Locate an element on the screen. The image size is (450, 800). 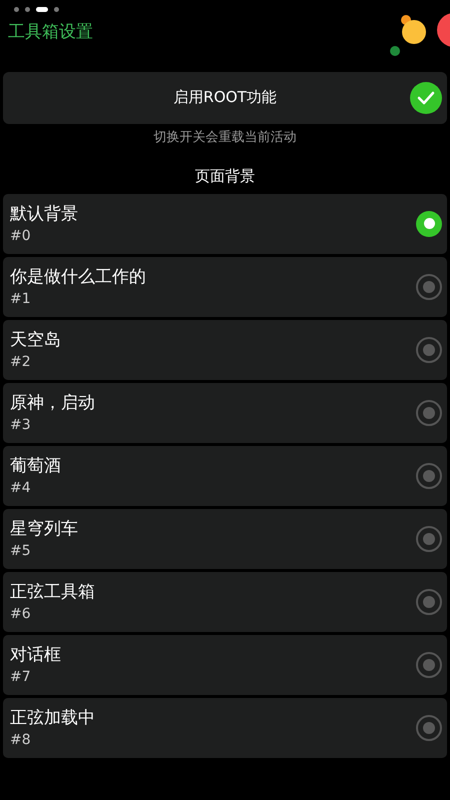
decorative-bubbles-drawing is located at coordinates (419, 35).